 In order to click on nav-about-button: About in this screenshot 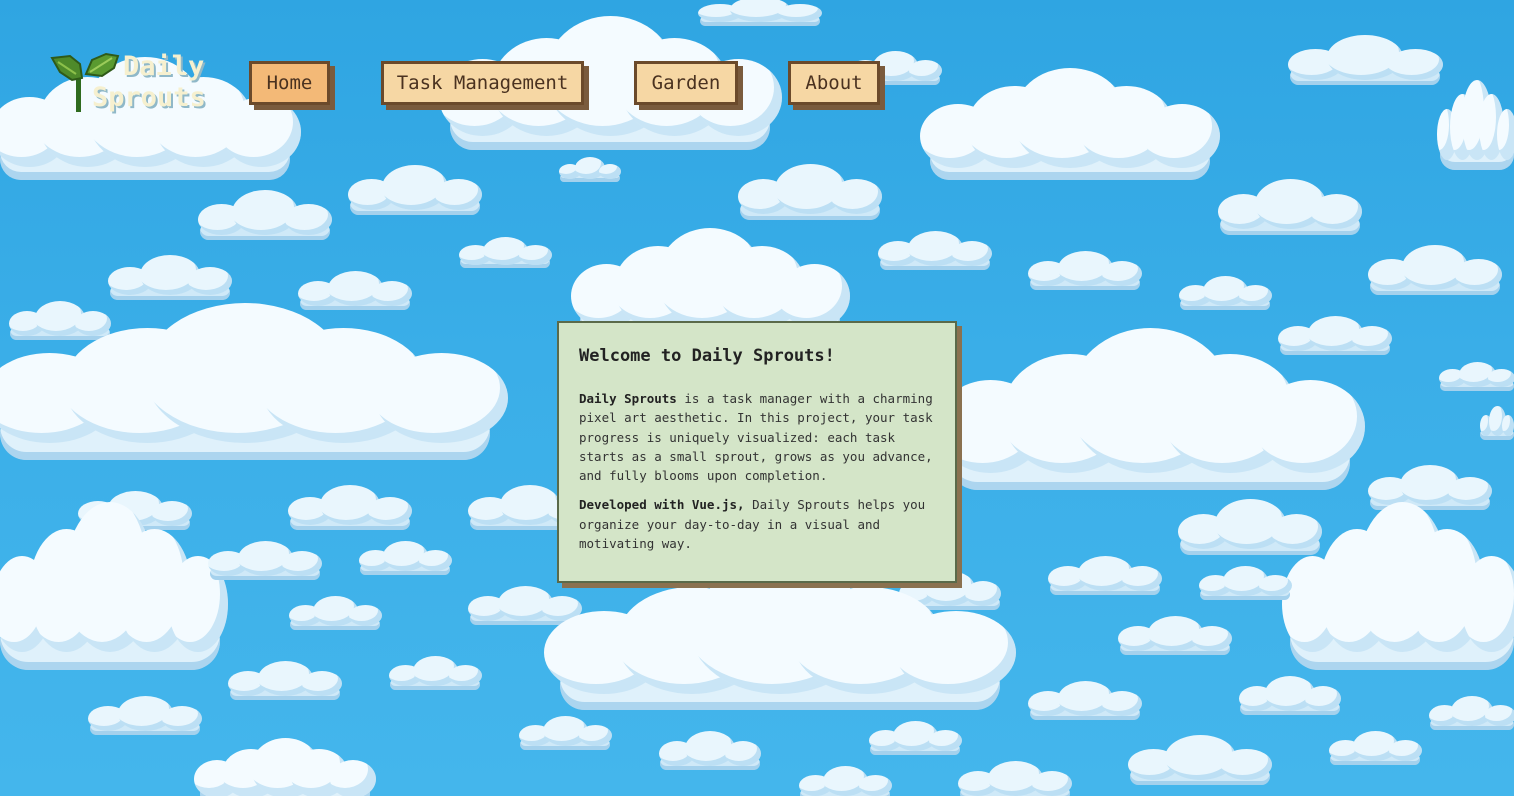, I will do `click(834, 83)`.